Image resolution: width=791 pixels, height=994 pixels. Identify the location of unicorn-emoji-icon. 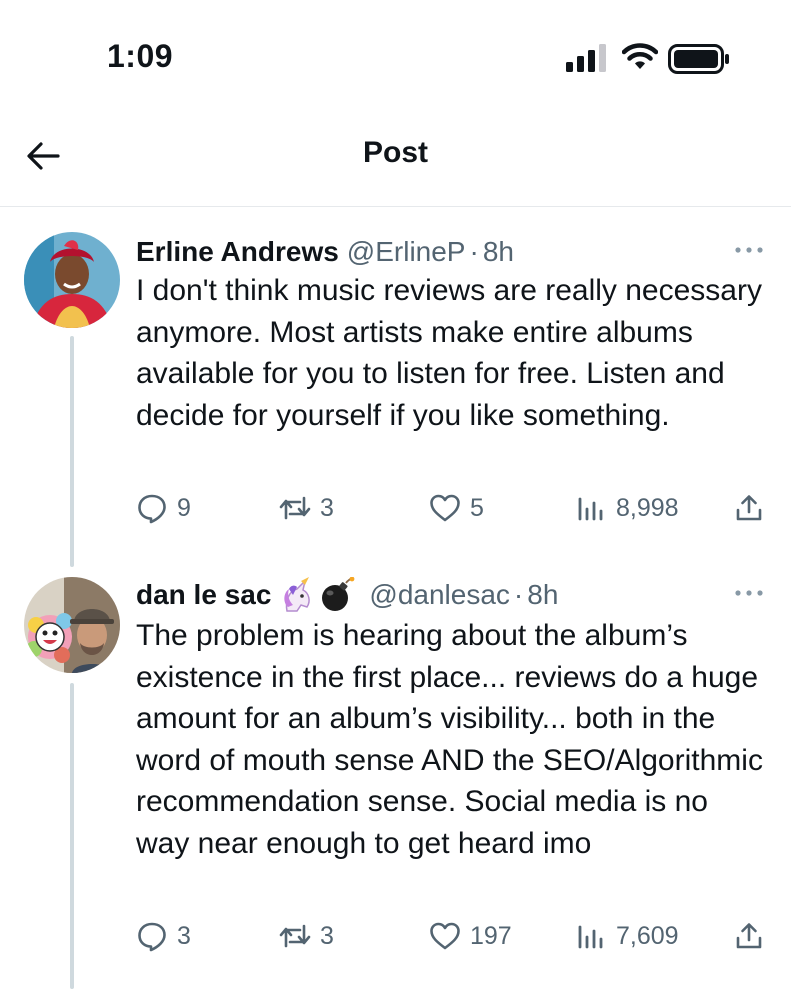
(297, 594).